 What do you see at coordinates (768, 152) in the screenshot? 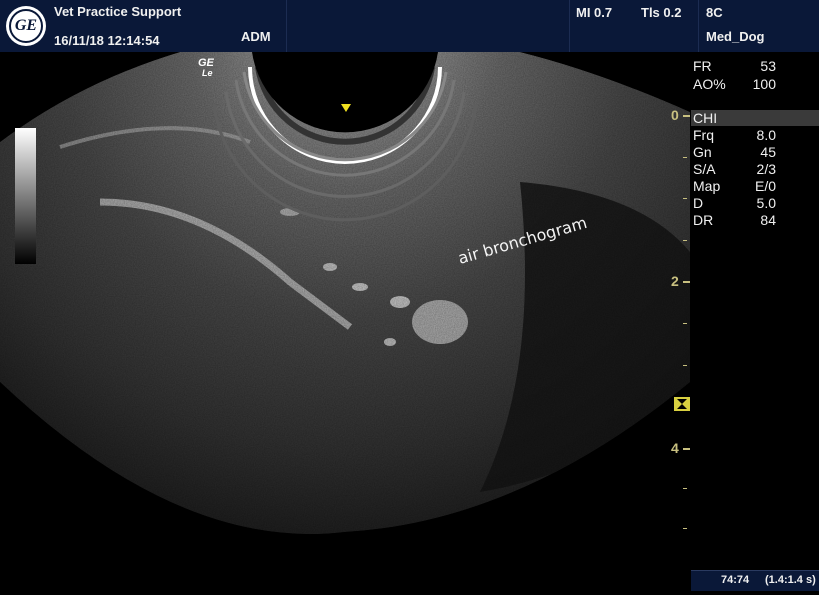
I see `gain-value: 45` at bounding box center [768, 152].